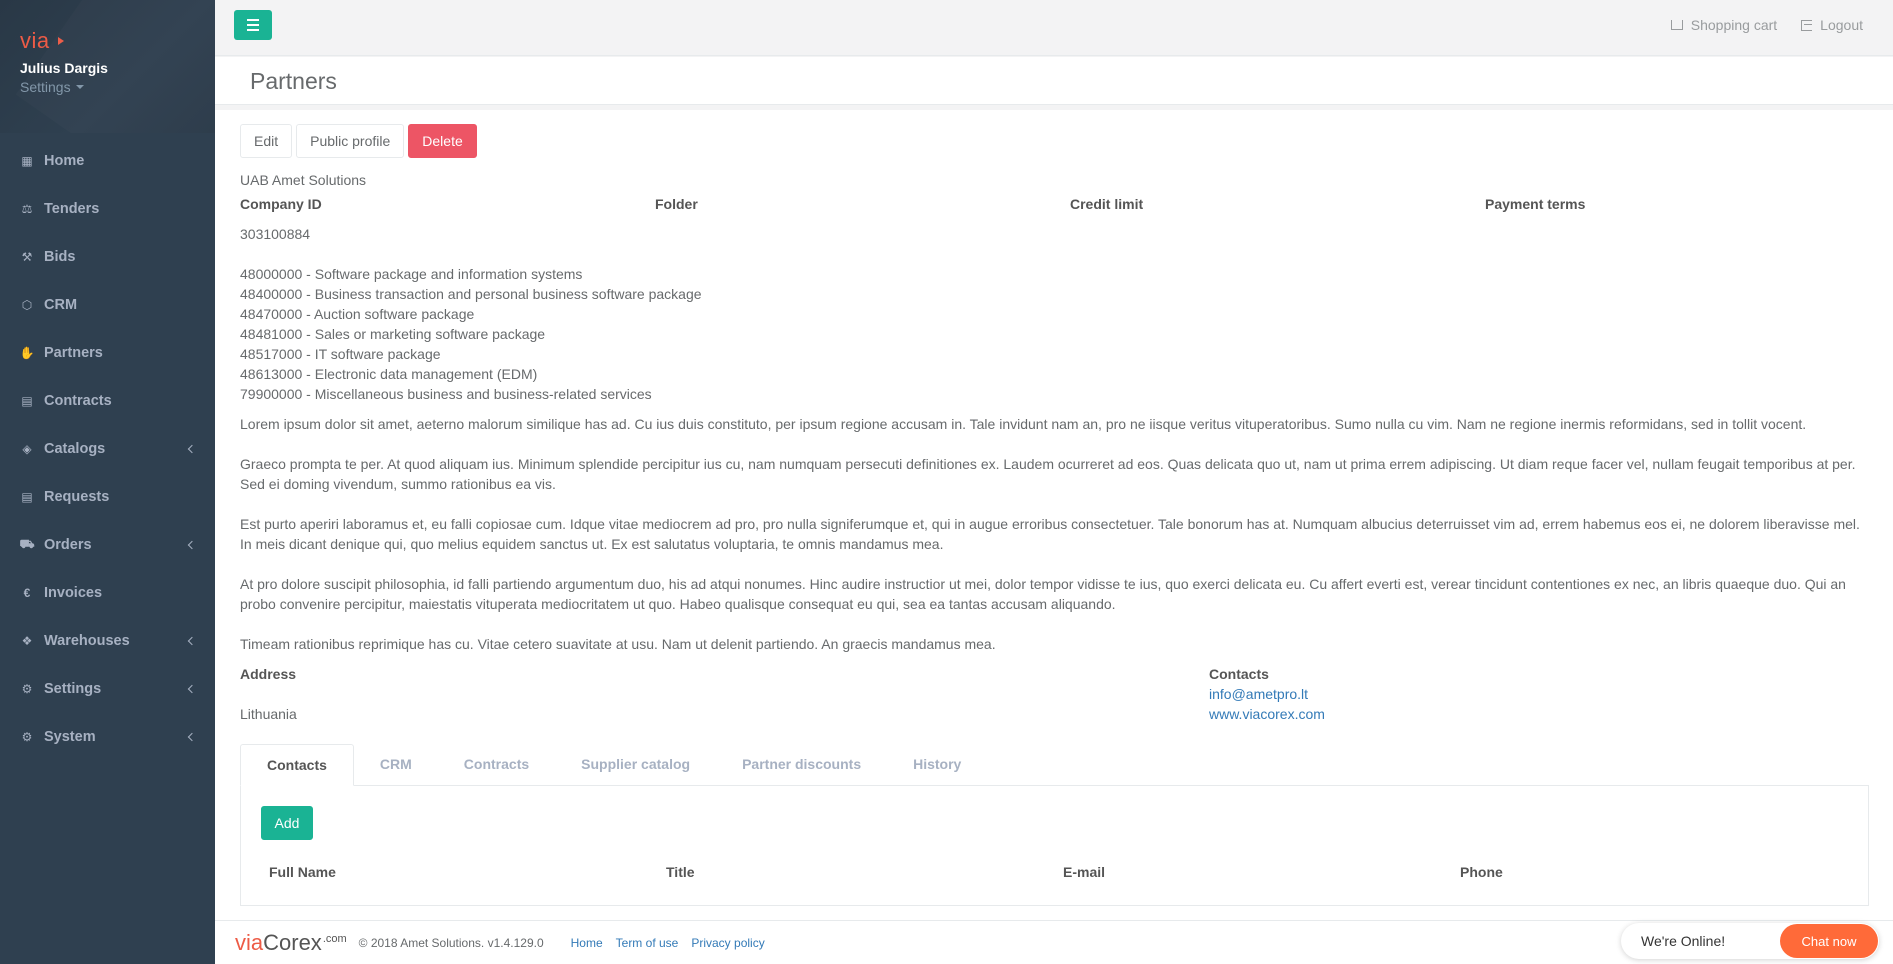 The width and height of the screenshot is (1893, 964). I want to click on chat-widget: We're Online! Chat now, so click(1750, 941).